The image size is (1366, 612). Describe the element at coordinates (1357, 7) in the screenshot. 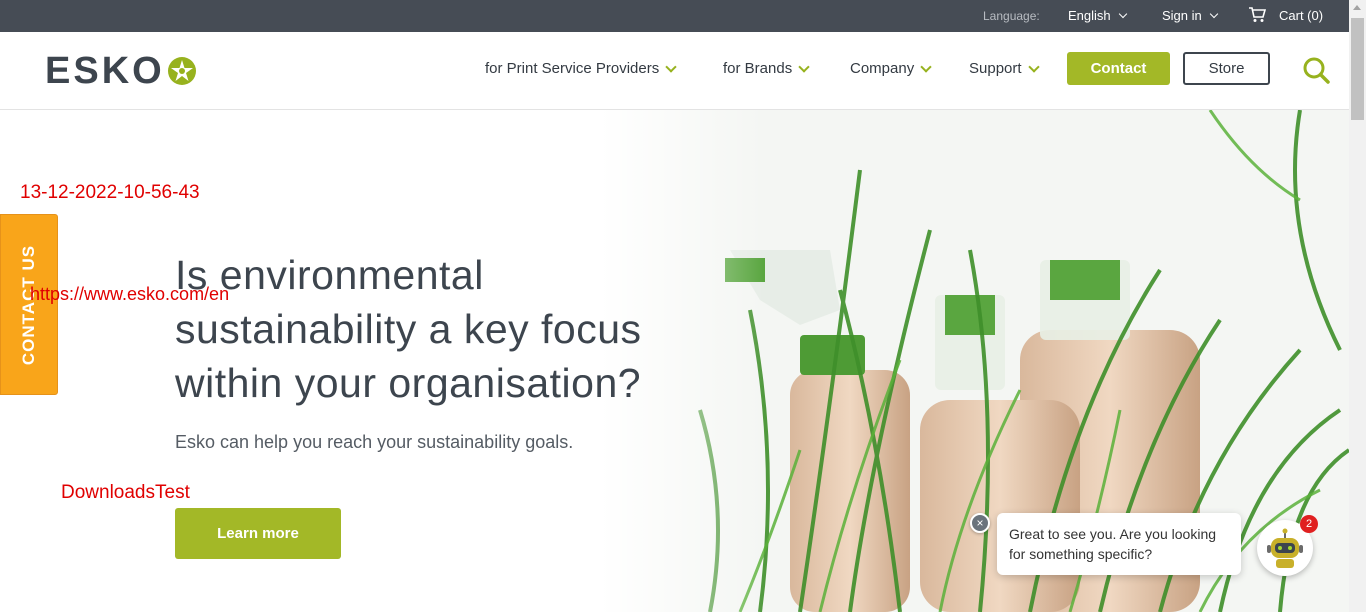

I see `scroll-up-arrow-icon` at that location.